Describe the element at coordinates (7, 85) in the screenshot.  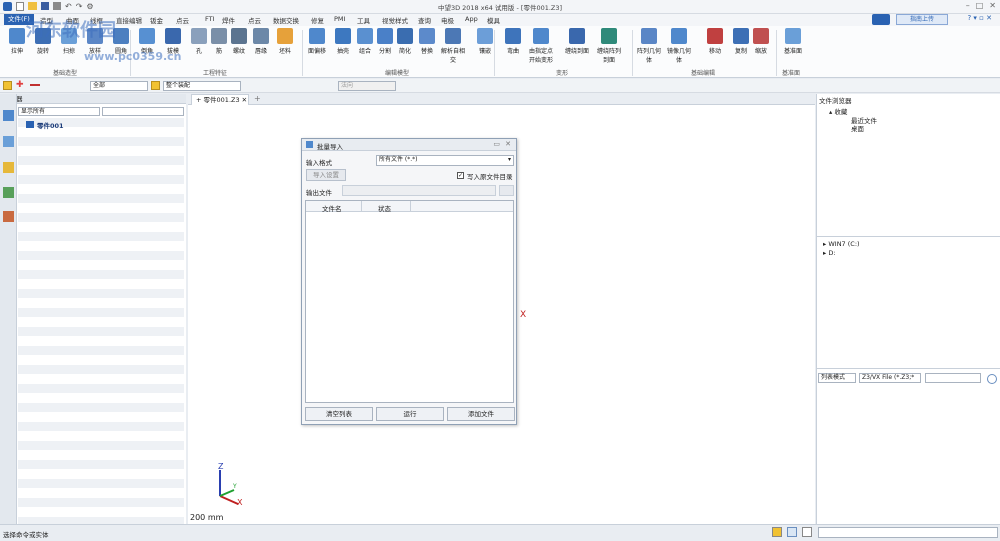
I see `pick-filter-icon` at that location.